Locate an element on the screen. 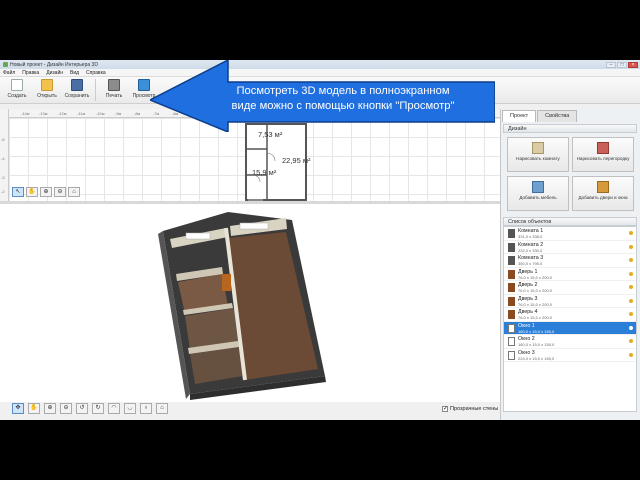 Image resolution: width=640 pixels, height=480 pixels. add-doors-windows-button: Добавить двери и окна is located at coordinates (603, 193).